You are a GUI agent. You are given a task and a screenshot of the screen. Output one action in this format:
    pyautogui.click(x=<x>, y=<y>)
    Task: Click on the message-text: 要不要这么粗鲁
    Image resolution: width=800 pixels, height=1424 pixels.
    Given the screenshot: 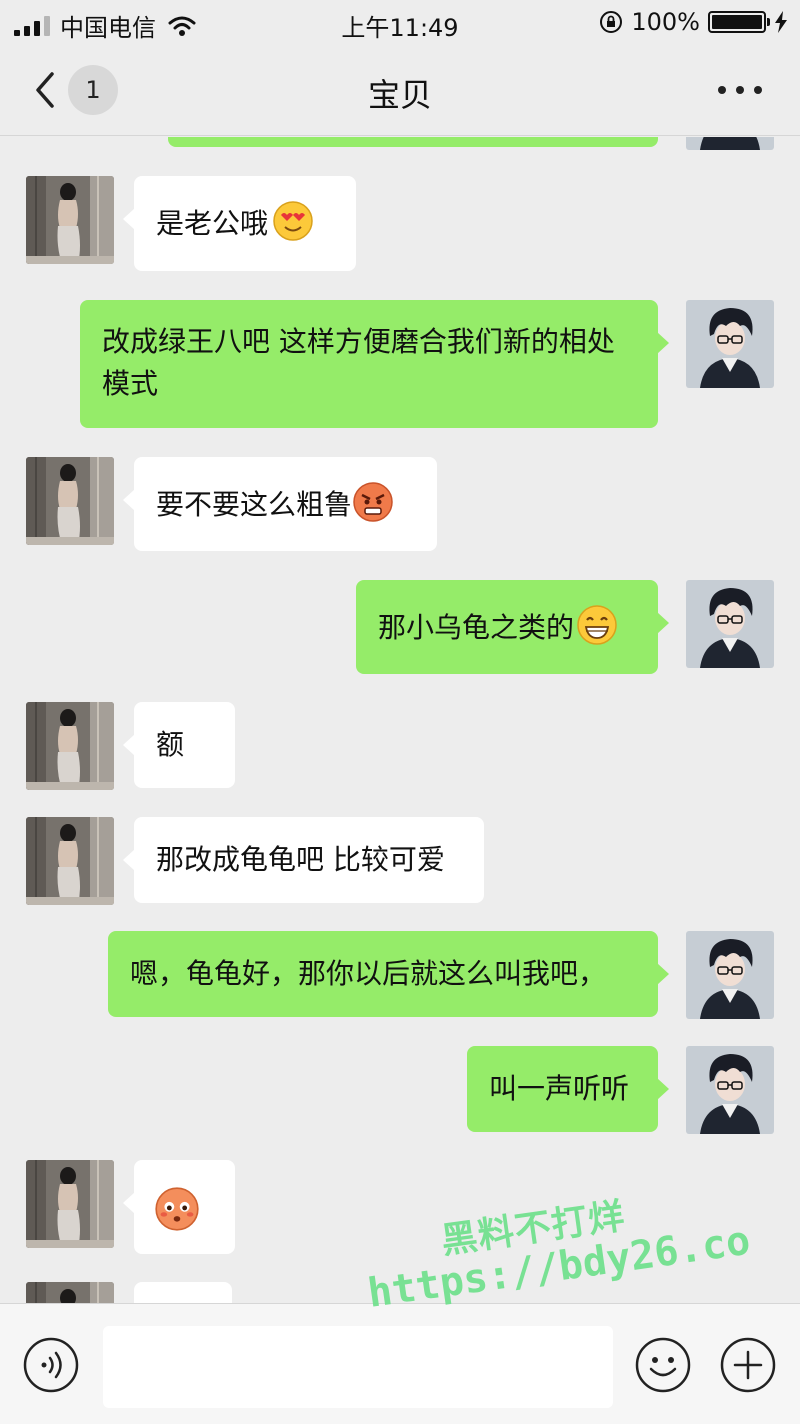 What is the action you would take?
    pyautogui.click(x=254, y=504)
    